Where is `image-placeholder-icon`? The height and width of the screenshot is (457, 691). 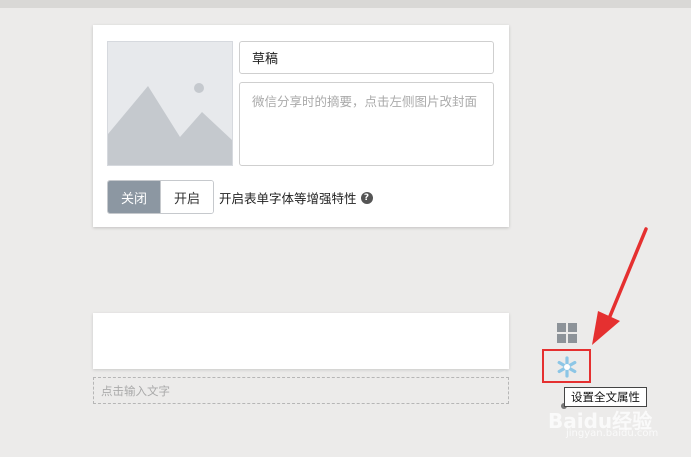
image-placeholder-icon is located at coordinates (170, 103).